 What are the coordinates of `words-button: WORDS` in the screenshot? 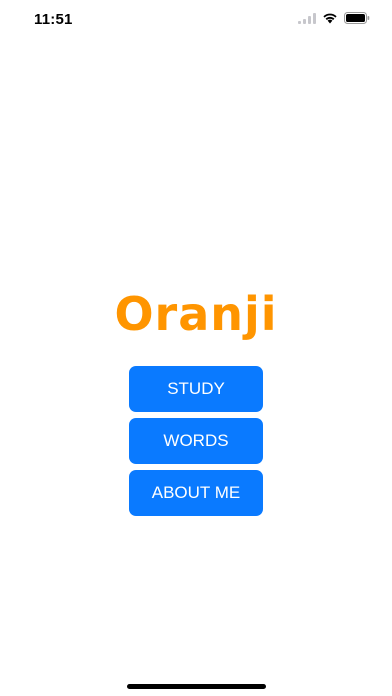 It's located at (196, 441).